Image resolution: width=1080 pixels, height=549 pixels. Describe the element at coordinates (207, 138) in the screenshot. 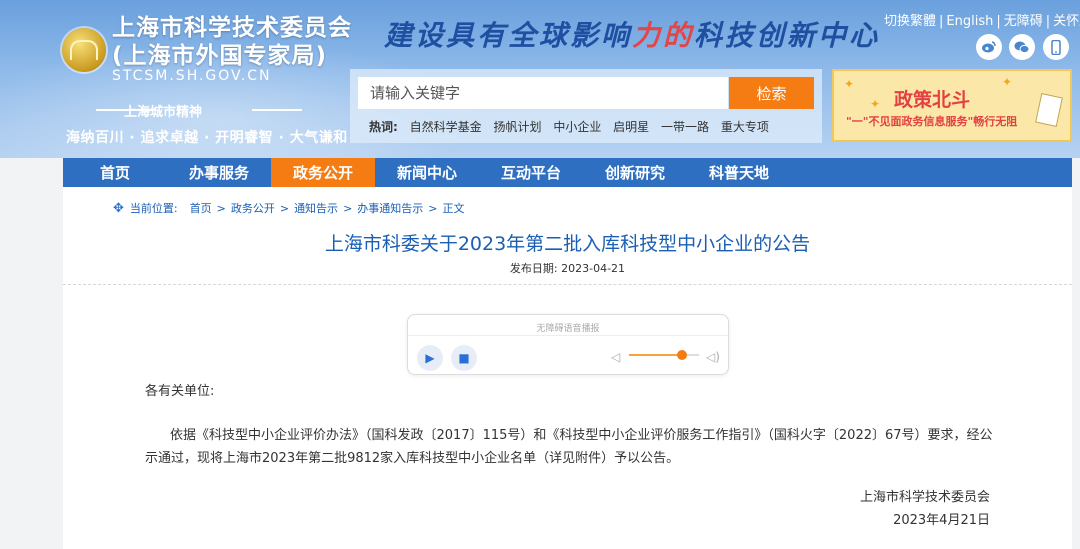

I see `city-spirit-text: 海纳百川 · 追求卓越 · 开明睿智 · 大气谦和` at that location.